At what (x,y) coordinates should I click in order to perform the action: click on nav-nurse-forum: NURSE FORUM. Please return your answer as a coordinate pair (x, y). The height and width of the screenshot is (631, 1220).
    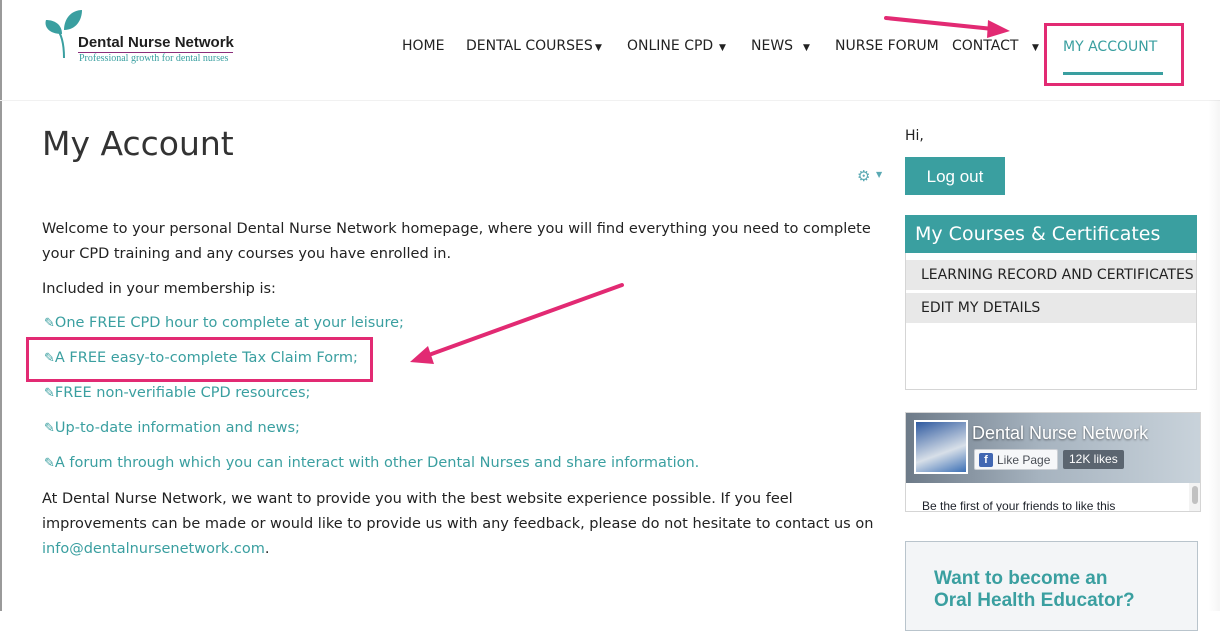
    Looking at the image, I should click on (887, 46).